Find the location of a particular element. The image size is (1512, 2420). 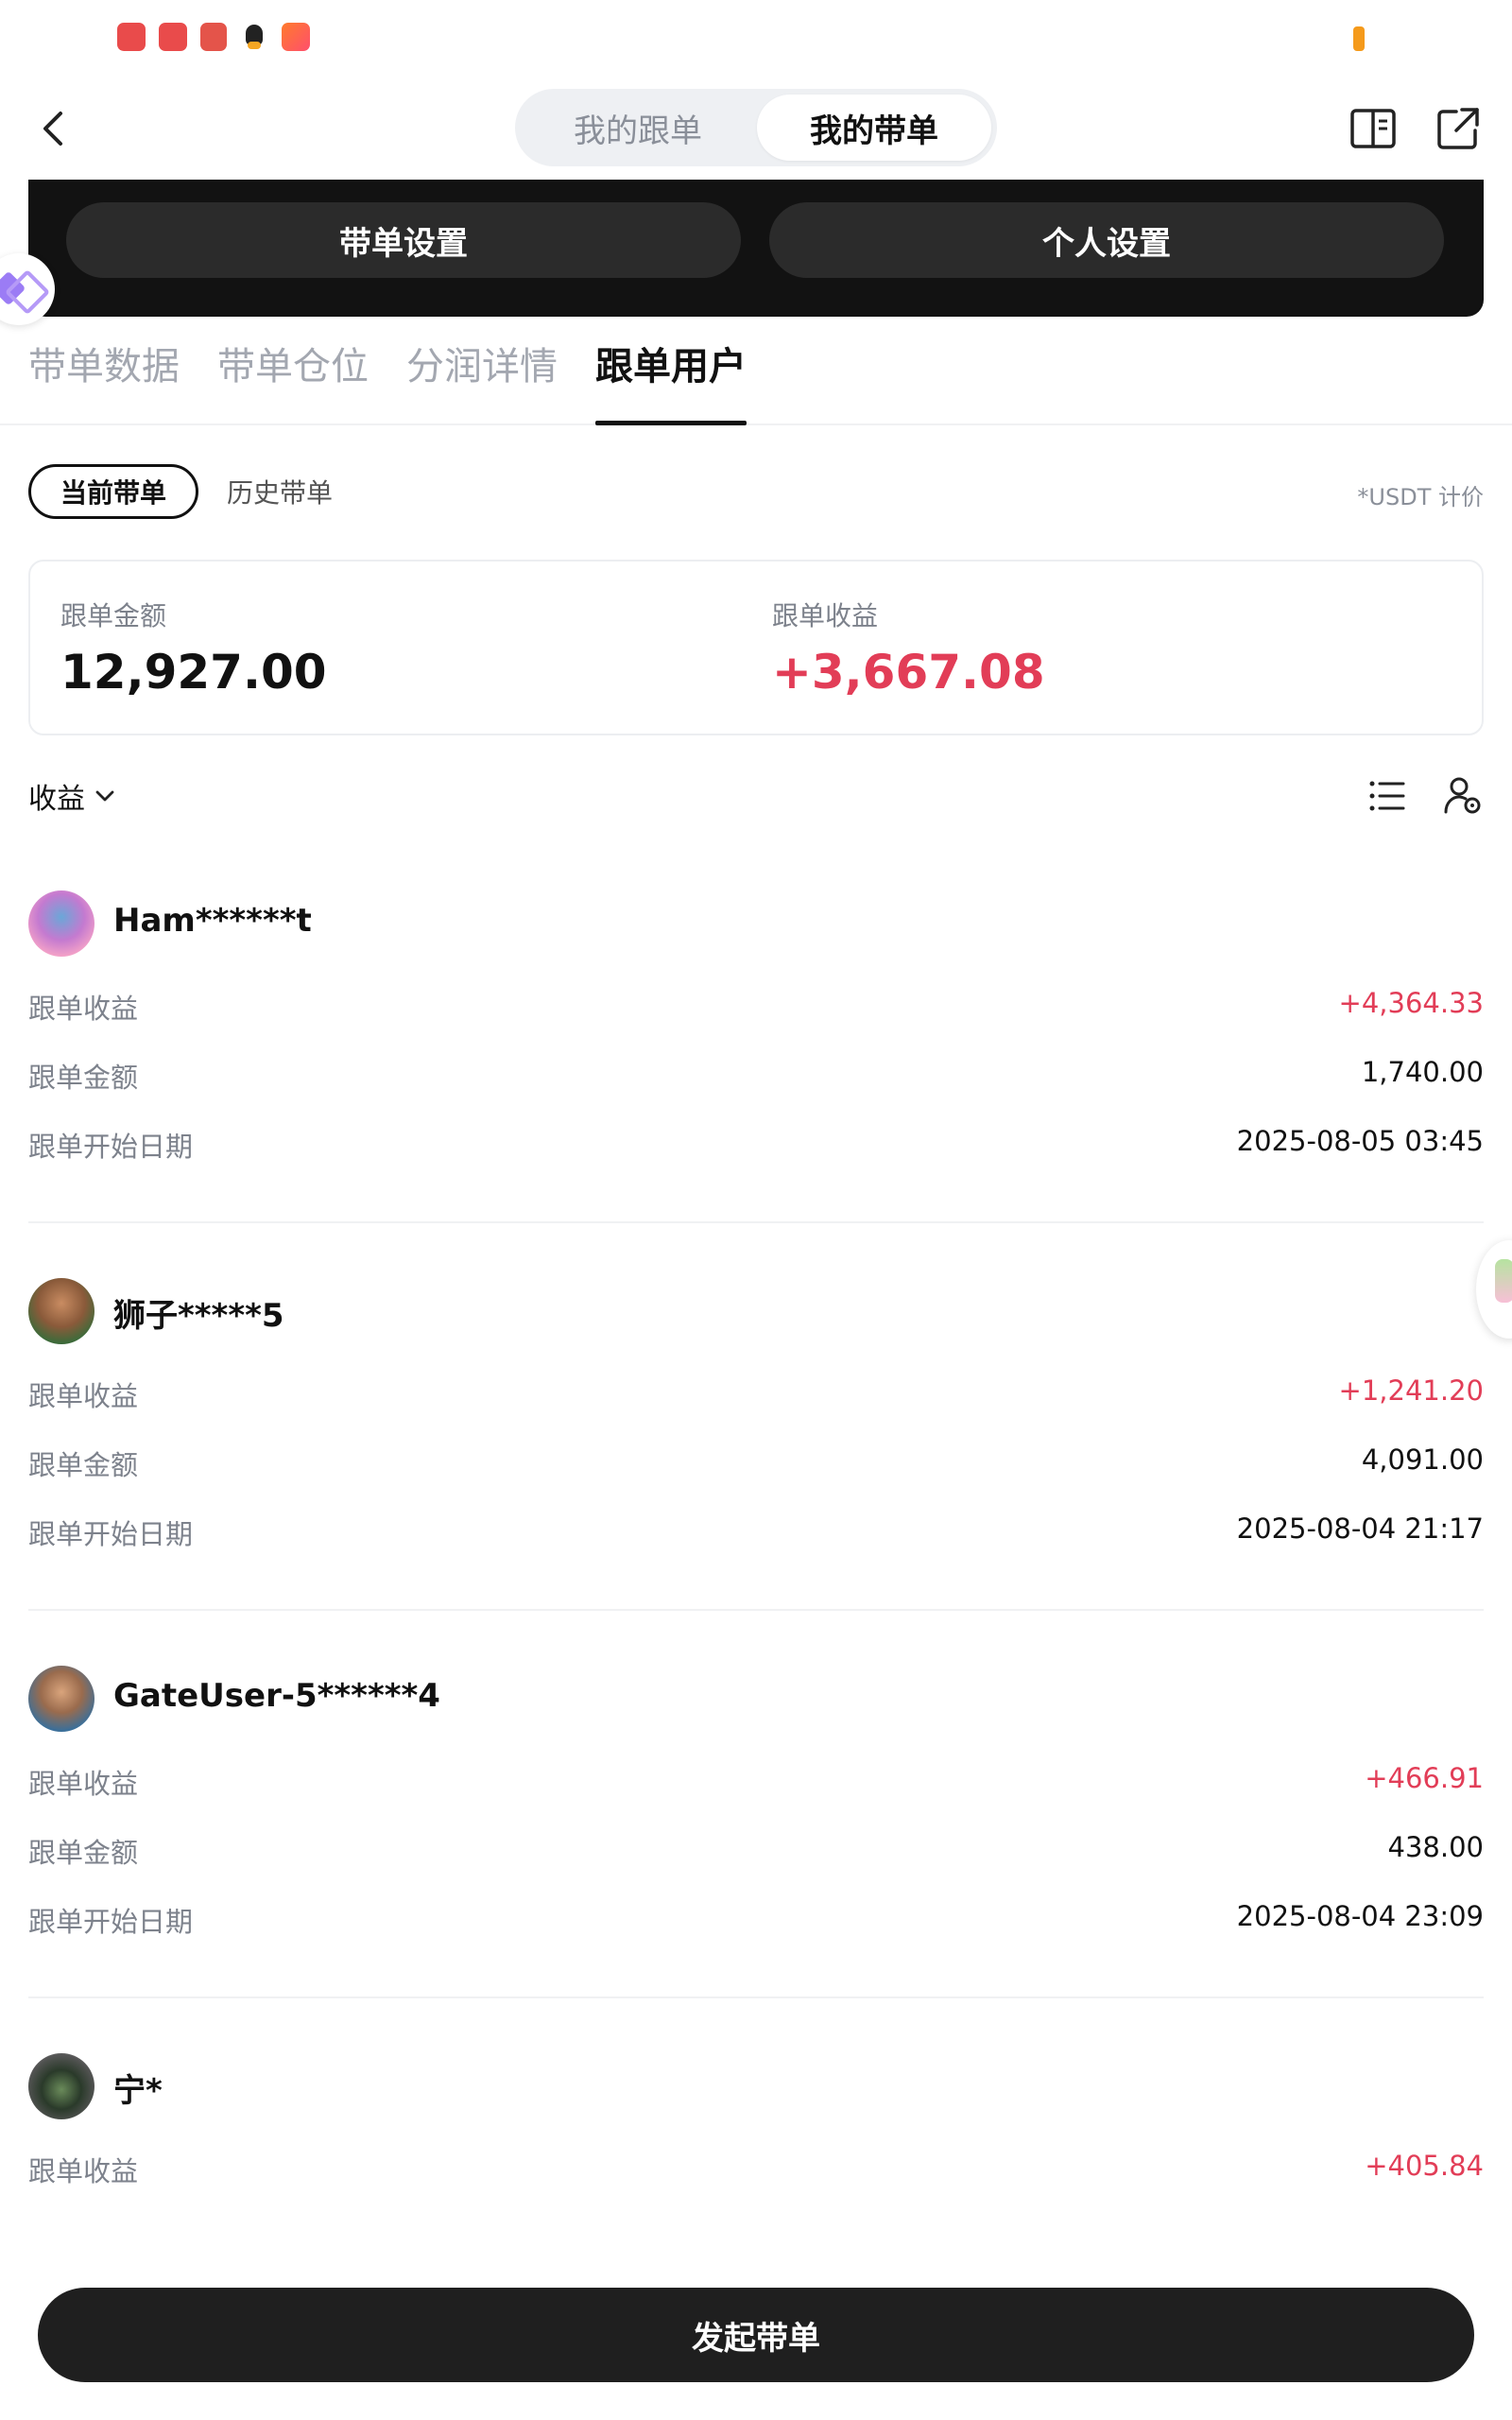

follower-date-row: 跟单开始日期 2025-08-04 23:09 is located at coordinates (756, 1917).